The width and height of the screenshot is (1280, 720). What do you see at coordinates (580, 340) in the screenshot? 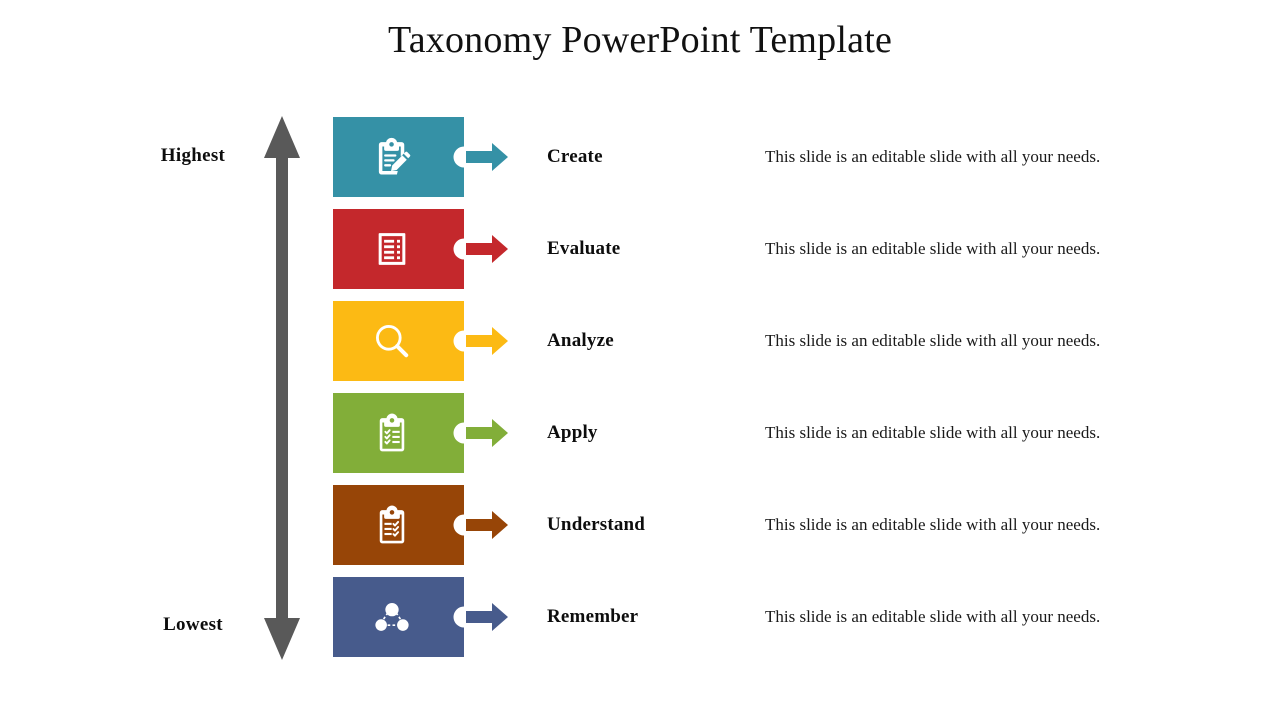
I see `level-label: Analyze` at bounding box center [580, 340].